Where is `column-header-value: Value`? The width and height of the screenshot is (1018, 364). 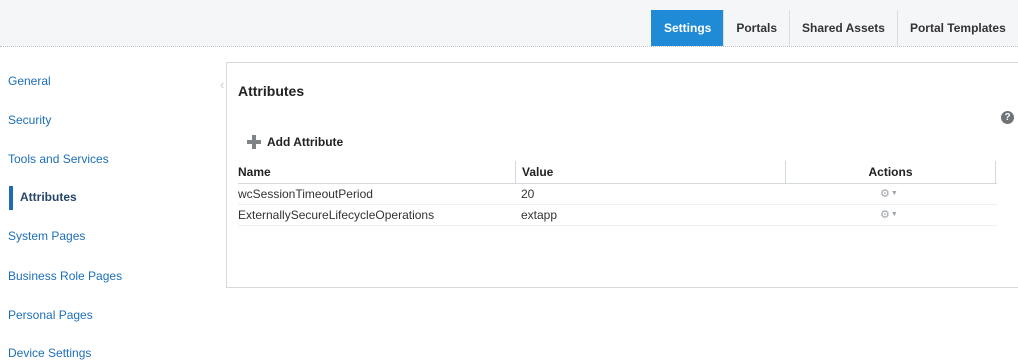
column-header-value: Value is located at coordinates (645, 172).